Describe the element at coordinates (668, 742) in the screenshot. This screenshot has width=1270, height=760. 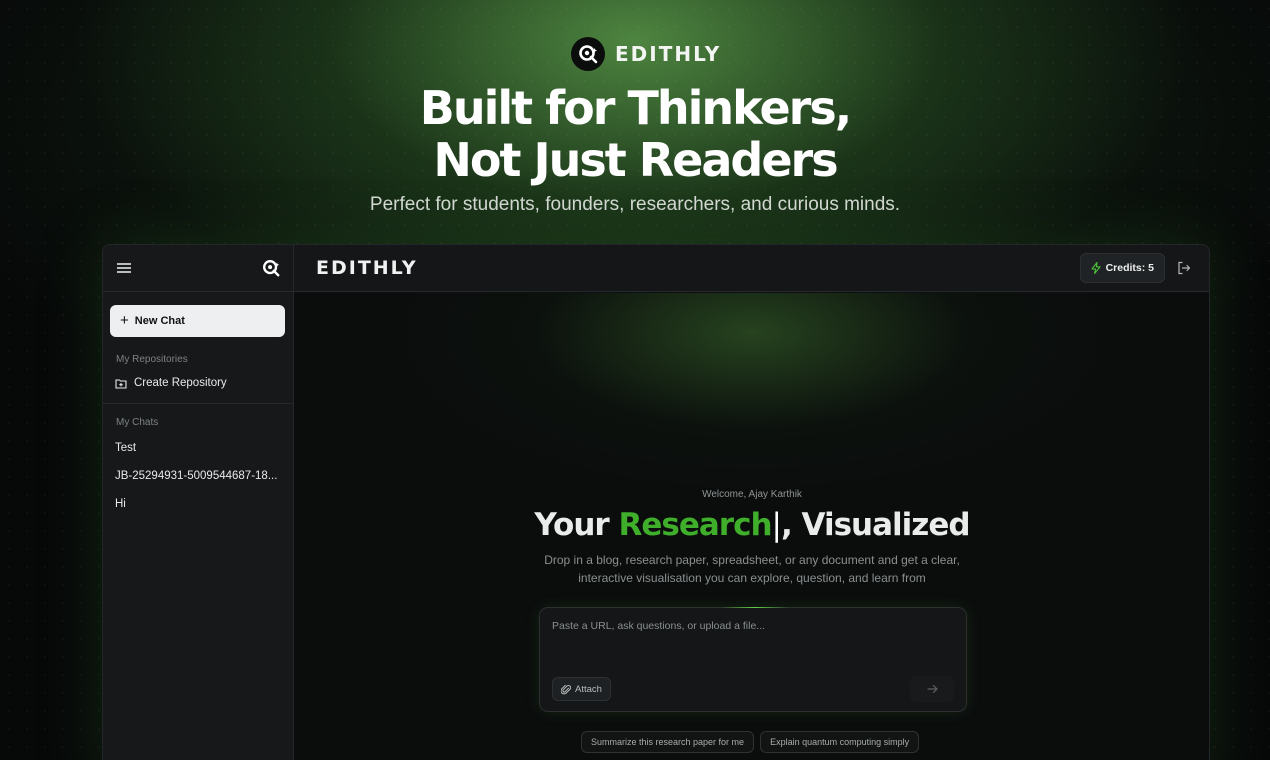
I see `suggestion-chip-summarize: Summarize this research paper for me` at that location.